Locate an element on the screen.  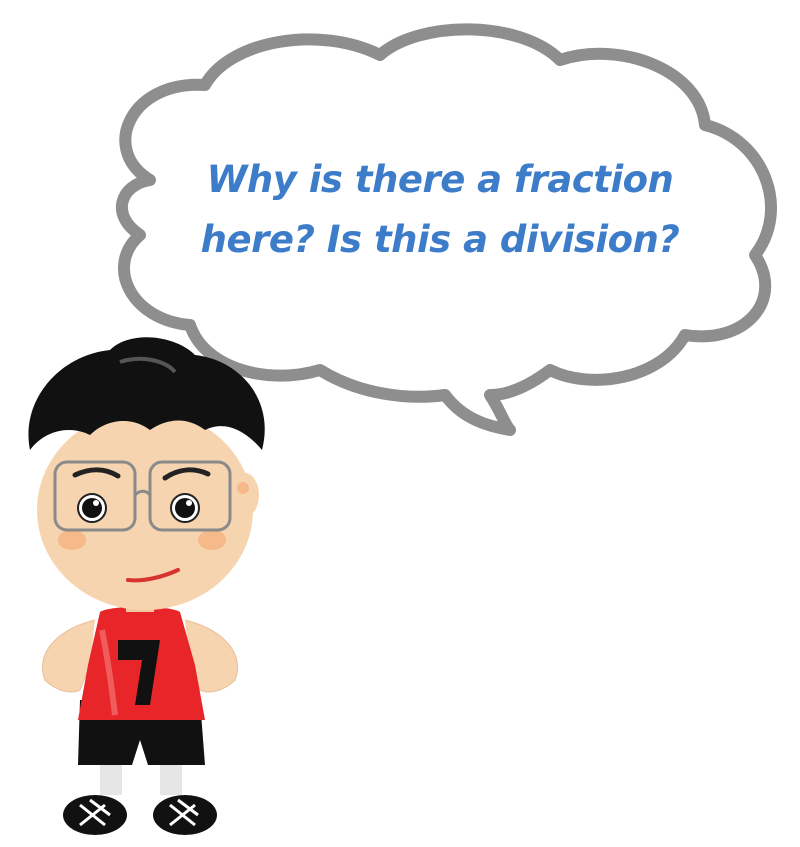
left-shoe-icon is located at coordinates (95, 815).